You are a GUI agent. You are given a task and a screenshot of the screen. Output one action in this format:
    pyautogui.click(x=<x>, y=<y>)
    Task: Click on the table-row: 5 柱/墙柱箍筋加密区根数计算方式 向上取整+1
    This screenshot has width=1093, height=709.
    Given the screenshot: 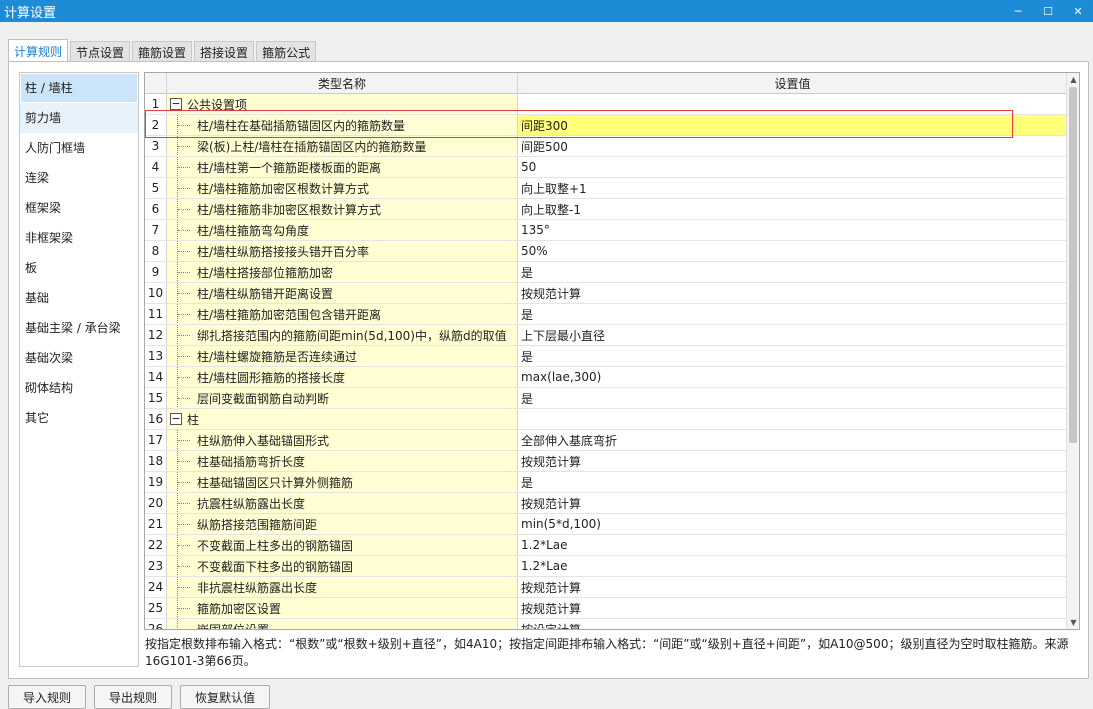 What is the action you would take?
    pyautogui.click(x=606, y=188)
    